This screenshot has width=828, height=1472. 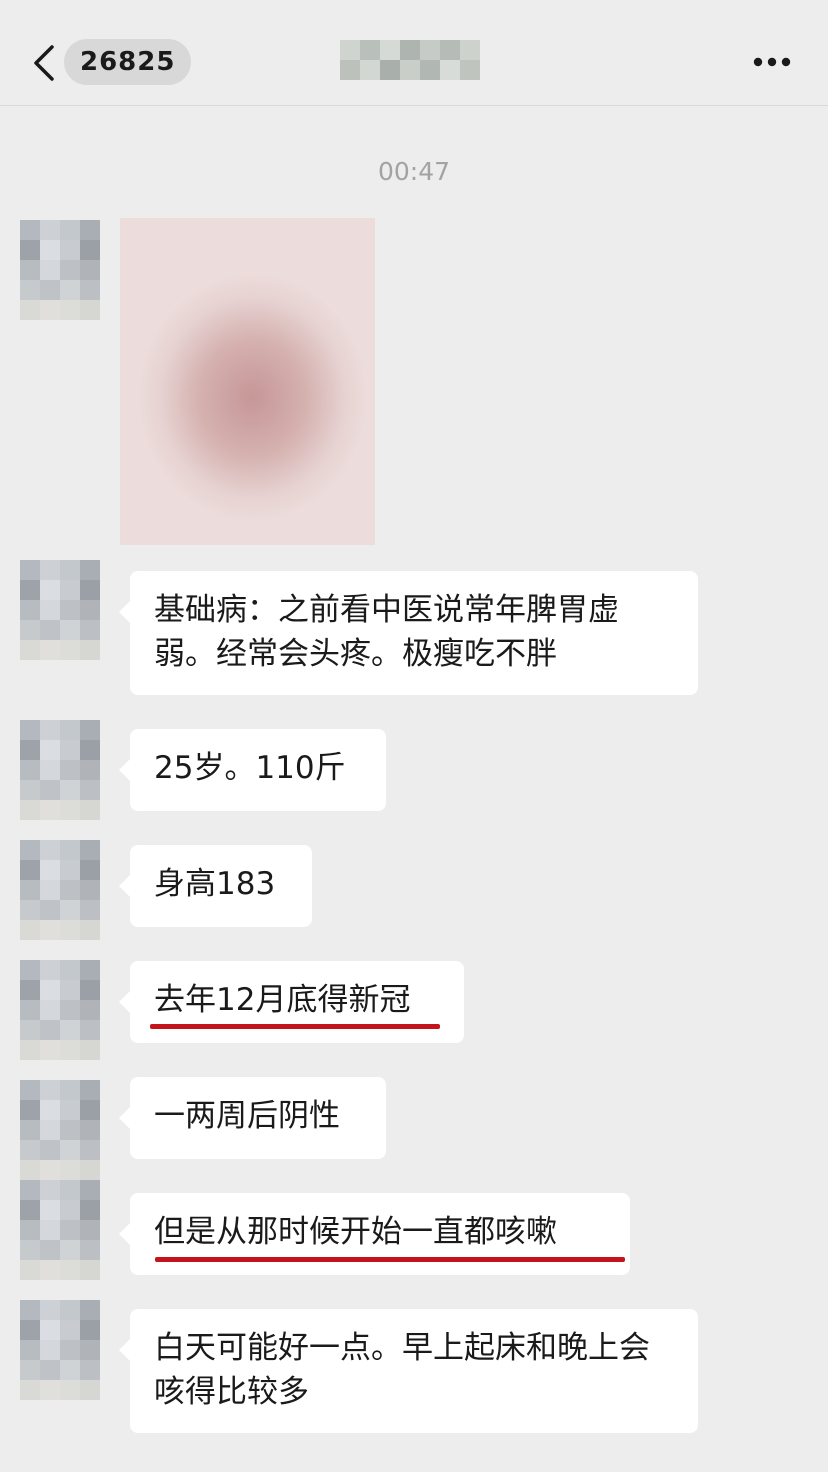 What do you see at coordinates (374, 1234) in the screenshot?
I see `message-bubble: 但是从那时候开始一直都咳嗽` at bounding box center [374, 1234].